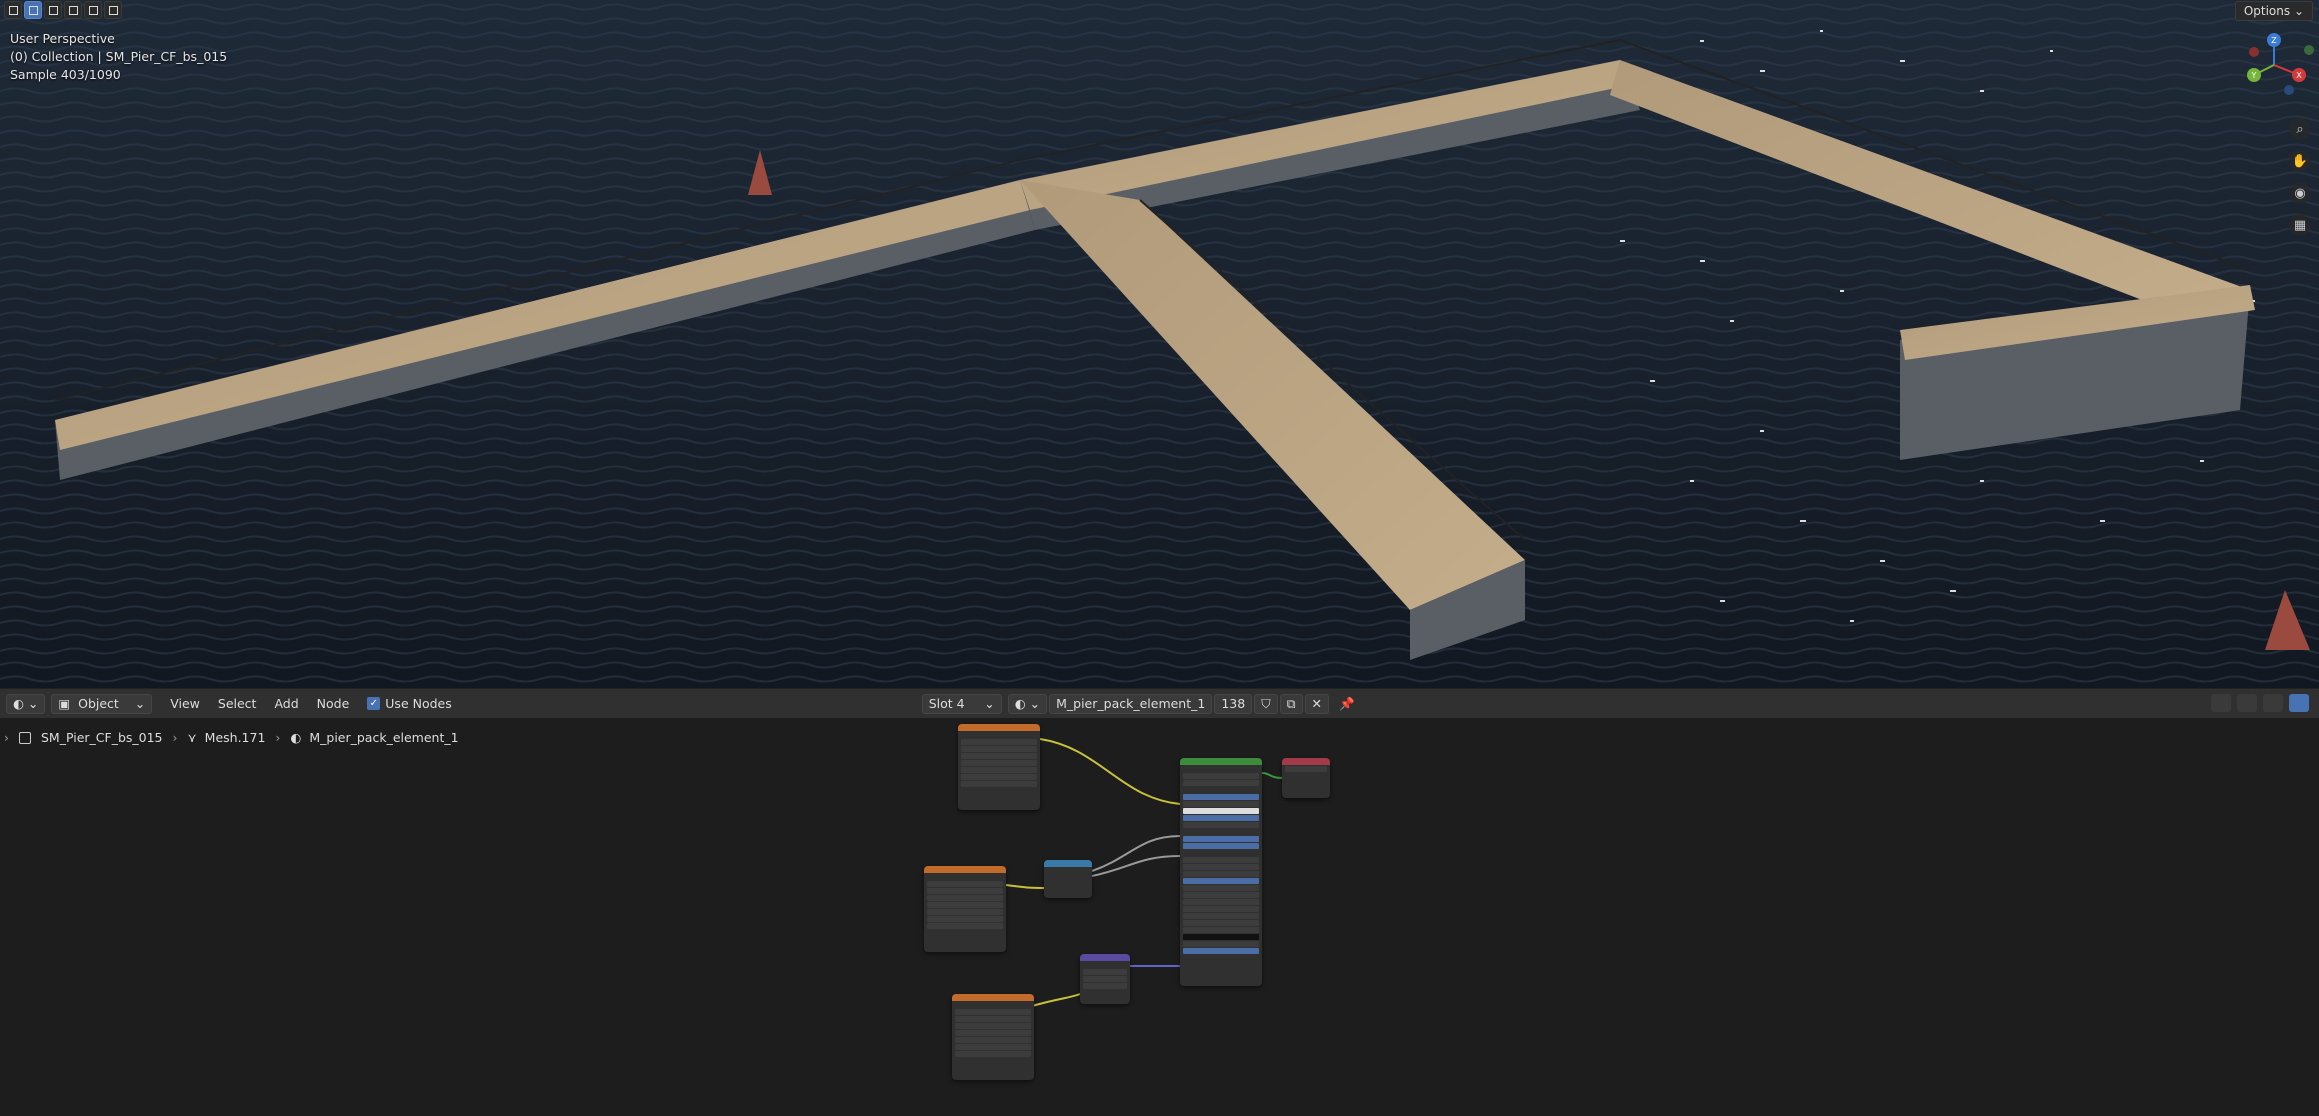 Image resolution: width=2319 pixels, height=1116 pixels. Describe the element at coordinates (946, 703) in the screenshot. I see `slot-label: Slot 4` at that location.